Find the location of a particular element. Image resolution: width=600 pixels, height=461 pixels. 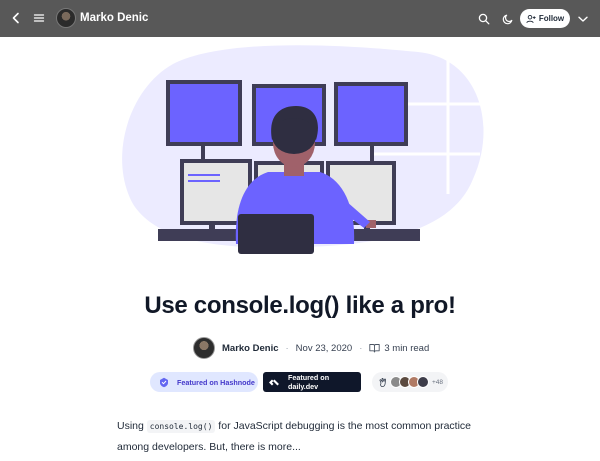

intro-text-before: Using is located at coordinates (132, 426).